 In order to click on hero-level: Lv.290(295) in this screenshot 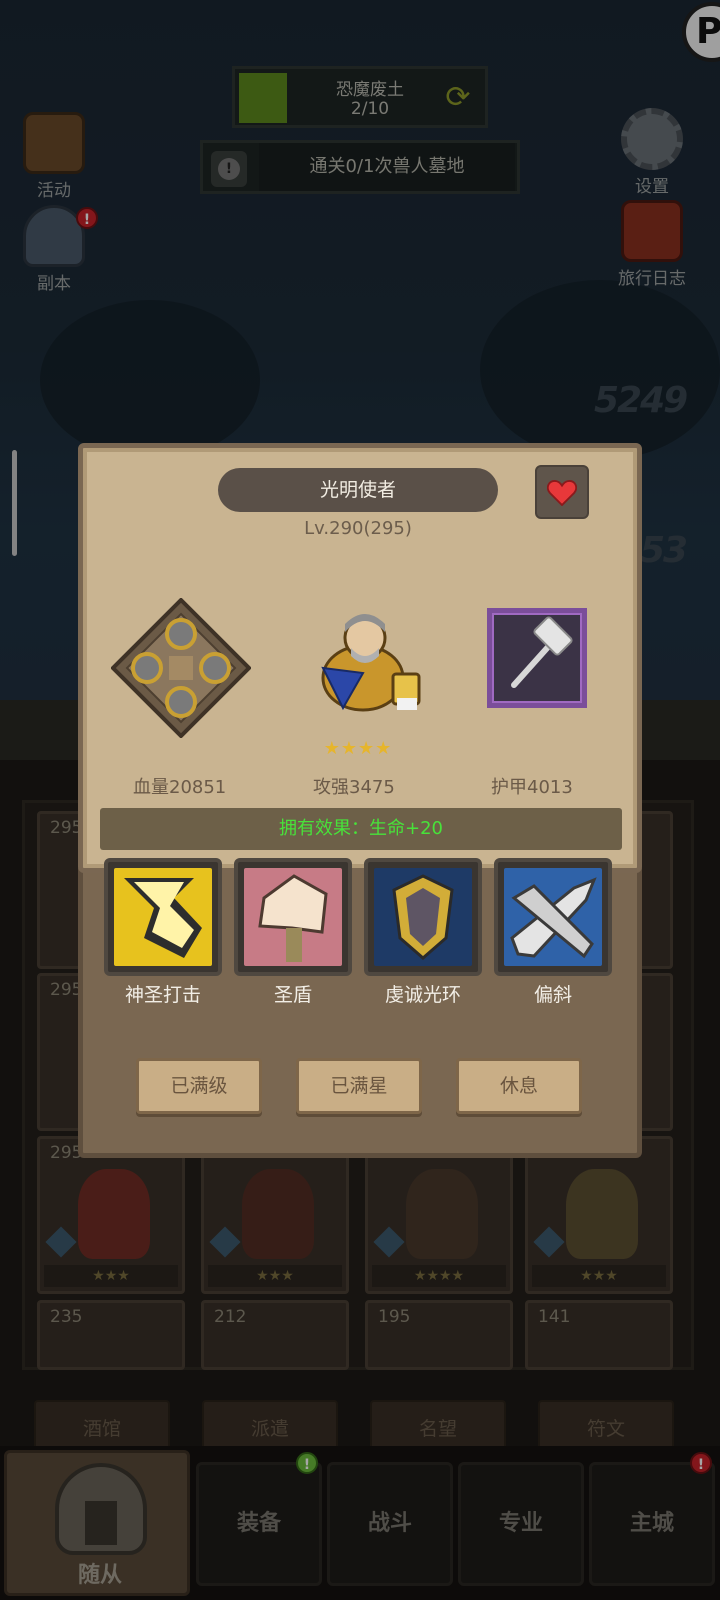, I will do `click(358, 528)`.